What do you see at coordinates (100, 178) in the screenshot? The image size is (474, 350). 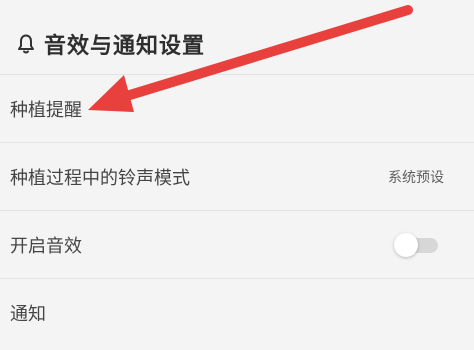 I see `row-label: 种植过程中的铃声模式` at bounding box center [100, 178].